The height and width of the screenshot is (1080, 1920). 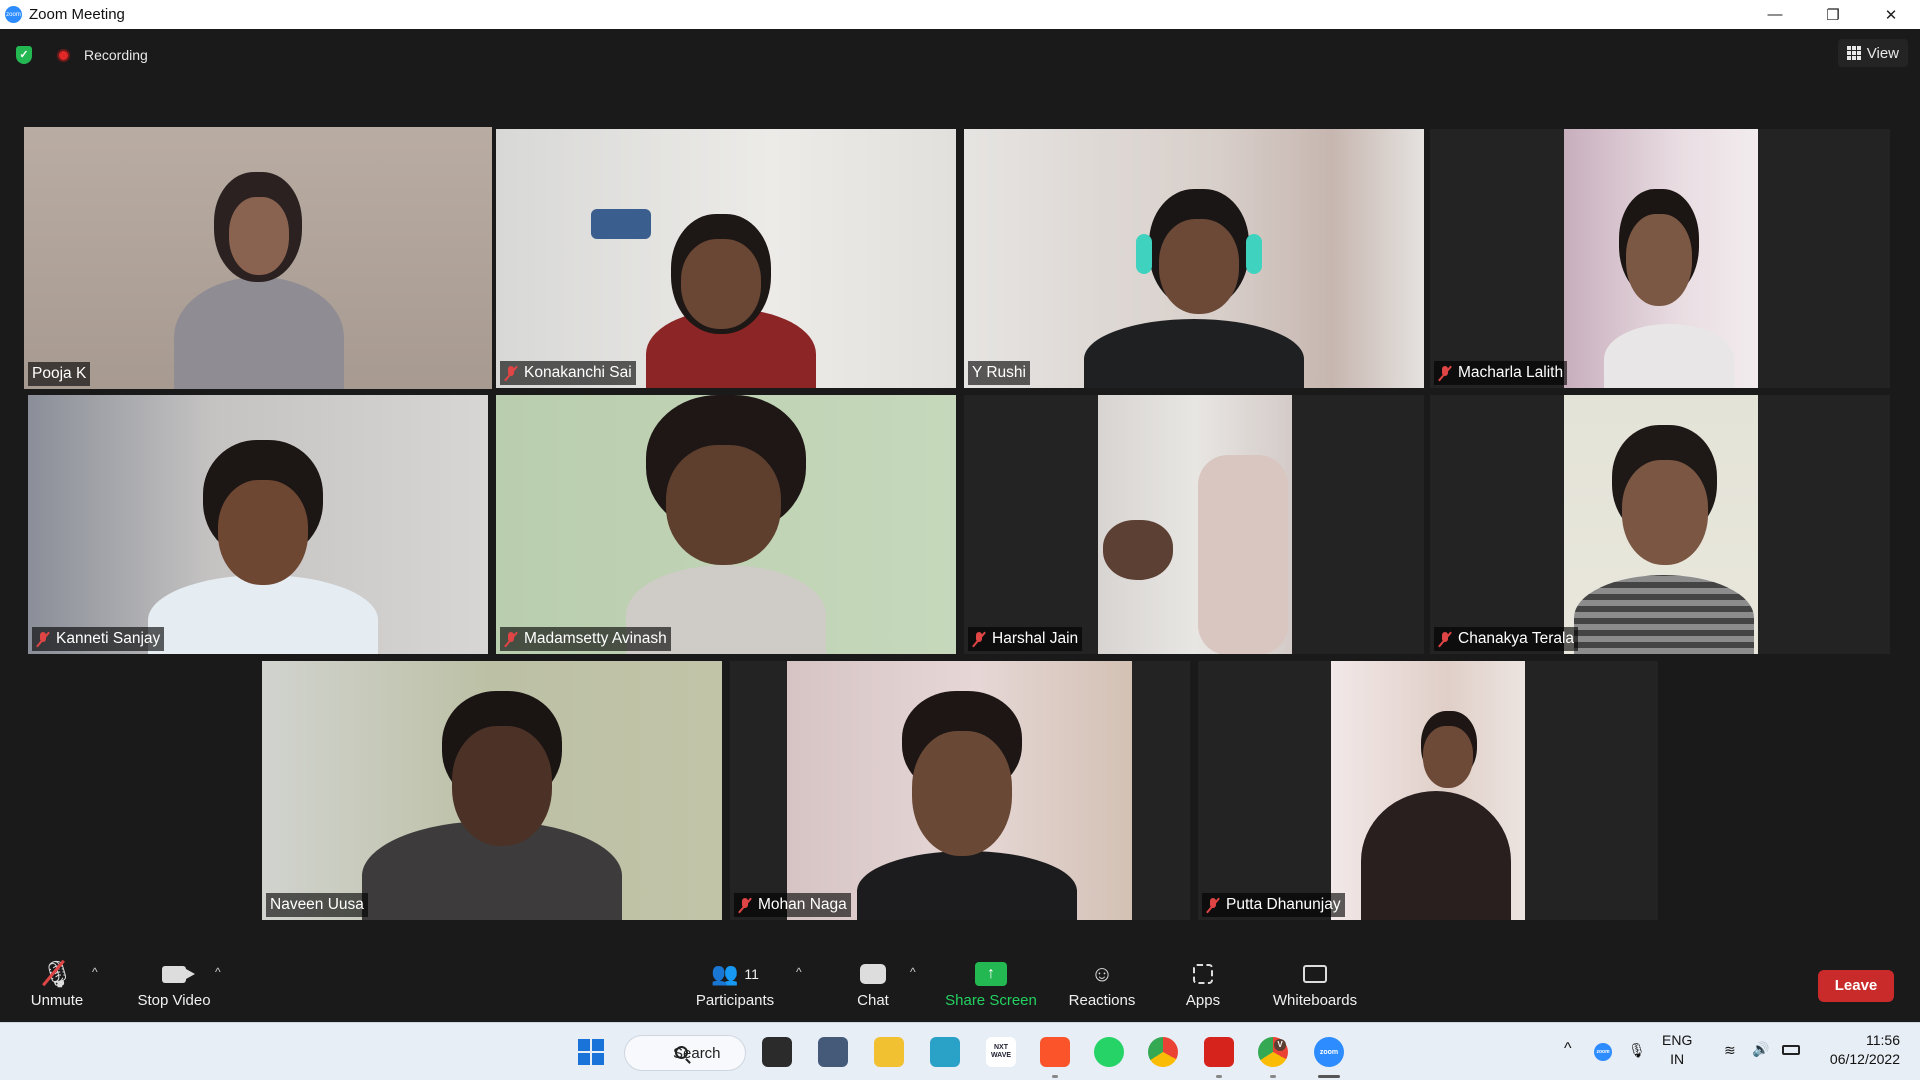 I want to click on this-pc-icon, so click(x=945, y=1052).